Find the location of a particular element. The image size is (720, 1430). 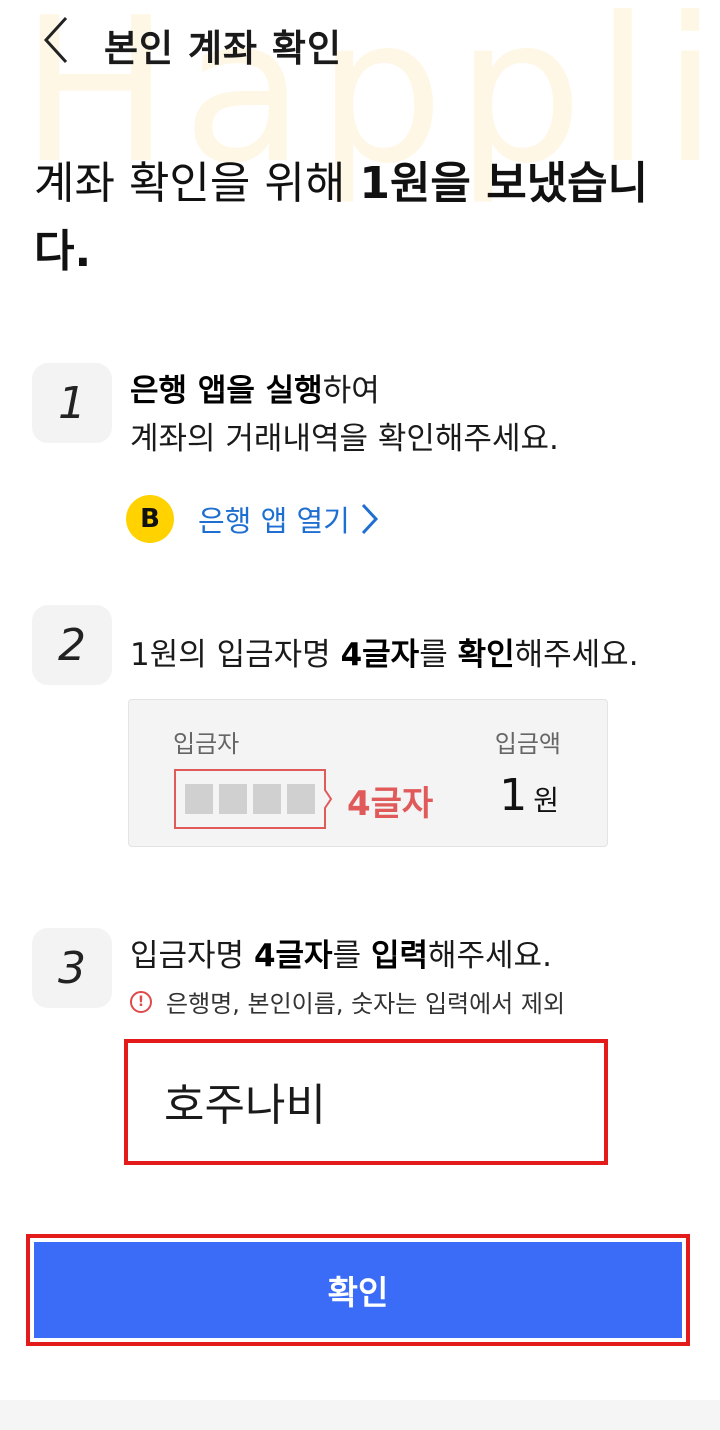

exclamation-circle-icon: ! is located at coordinates (141, 1001).